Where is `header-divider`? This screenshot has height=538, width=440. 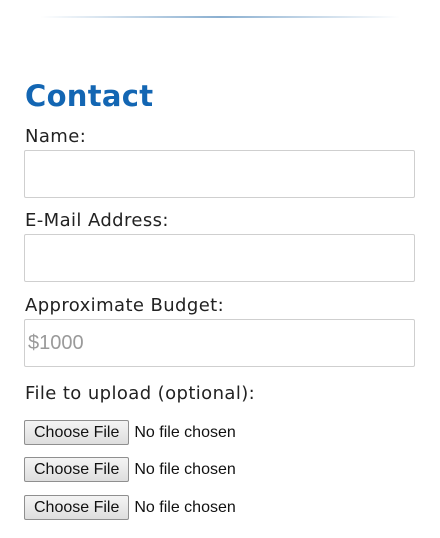 header-divider is located at coordinates (220, 17).